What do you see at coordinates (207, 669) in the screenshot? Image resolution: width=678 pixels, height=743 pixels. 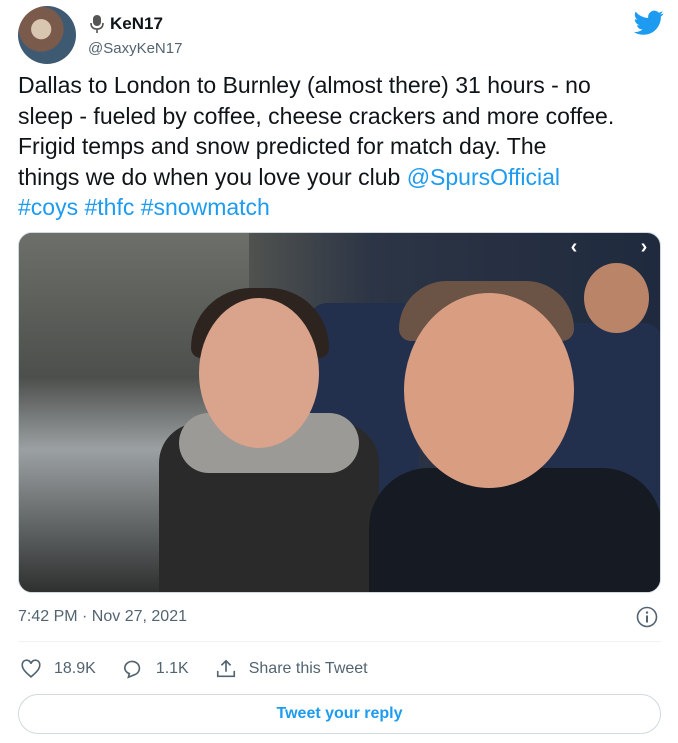 I see `tweet-actions: 18.9K 1.1K Share this Tweet` at bounding box center [207, 669].